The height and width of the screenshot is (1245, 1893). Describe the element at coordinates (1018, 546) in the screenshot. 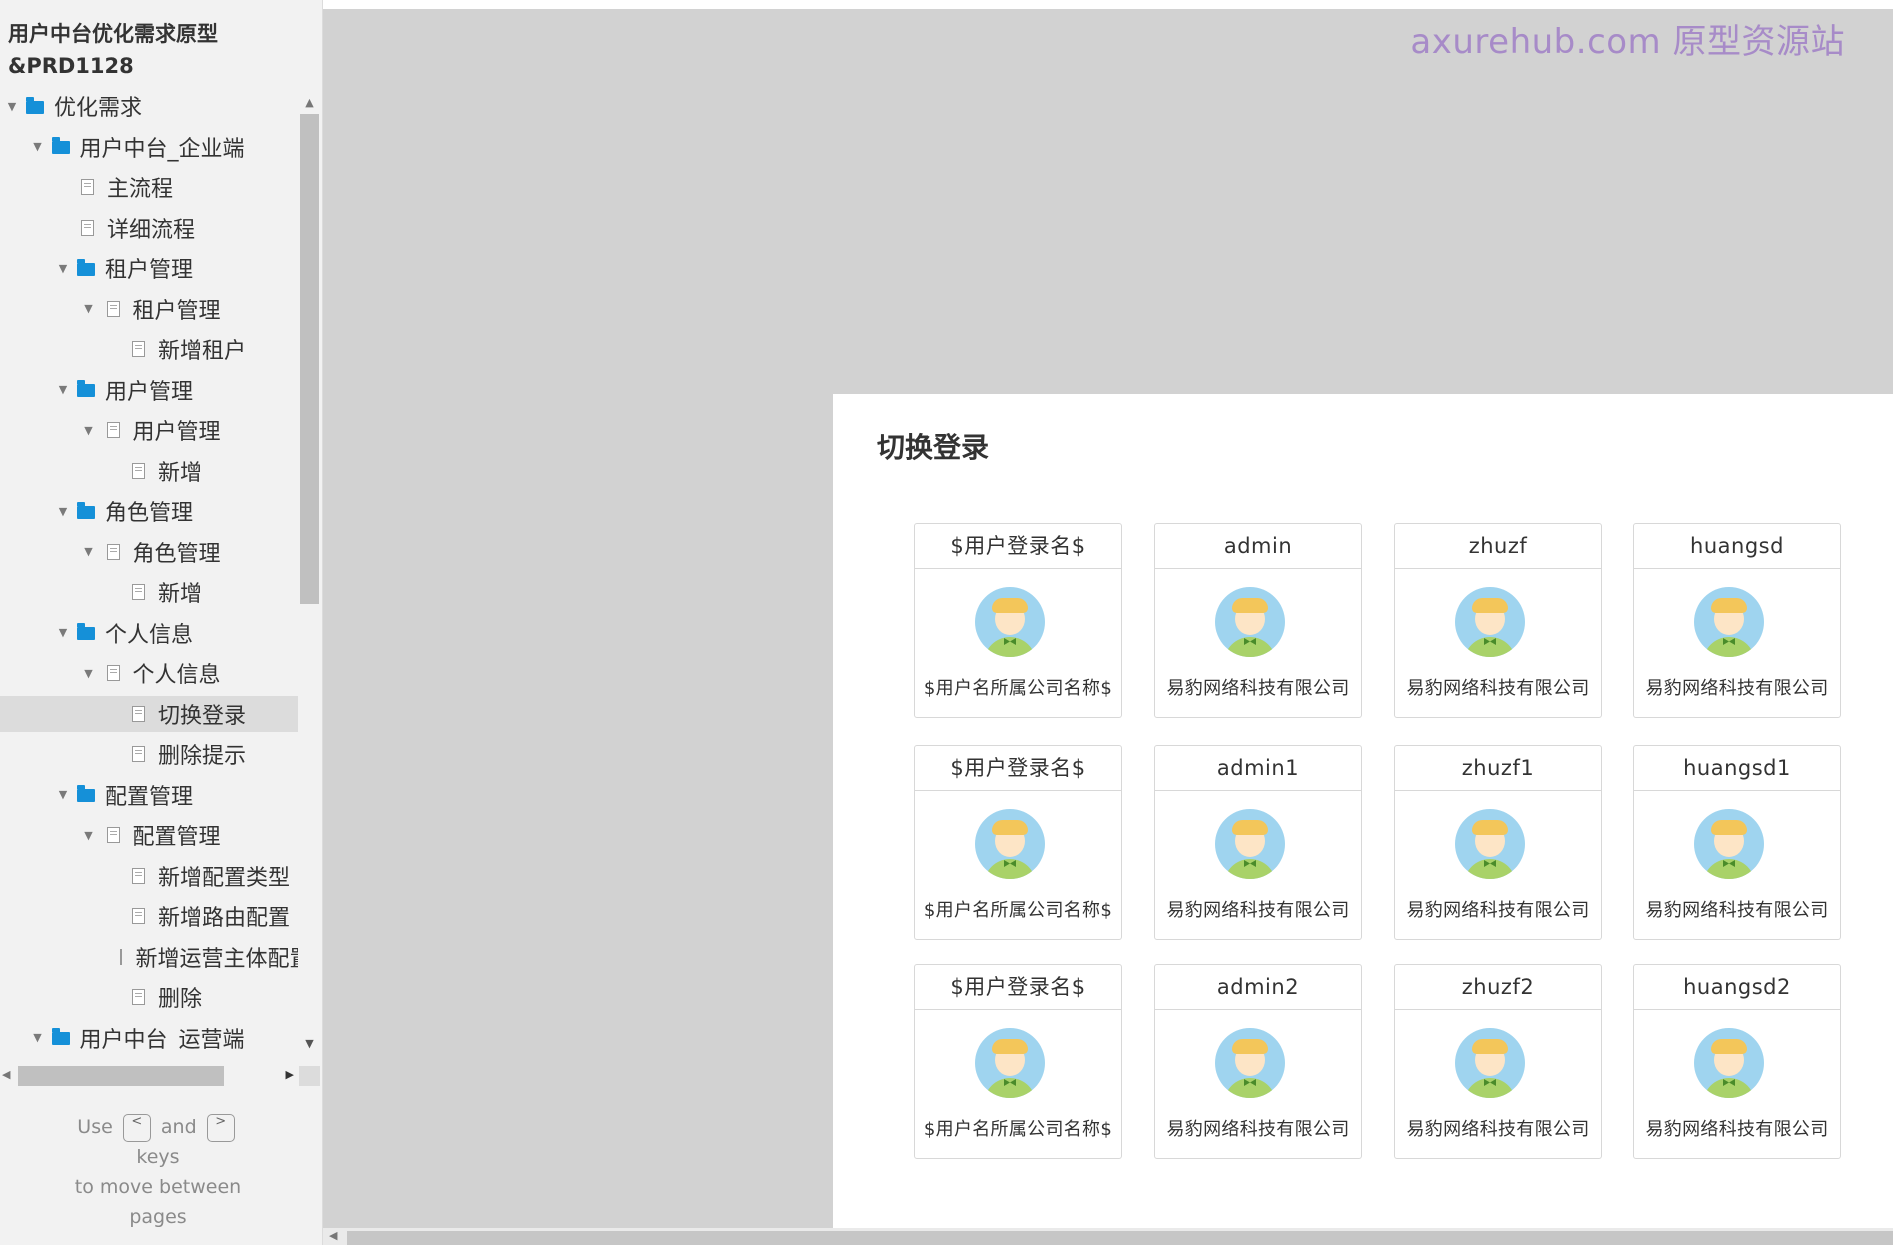

I see `account-username: $用户登录名$` at that location.